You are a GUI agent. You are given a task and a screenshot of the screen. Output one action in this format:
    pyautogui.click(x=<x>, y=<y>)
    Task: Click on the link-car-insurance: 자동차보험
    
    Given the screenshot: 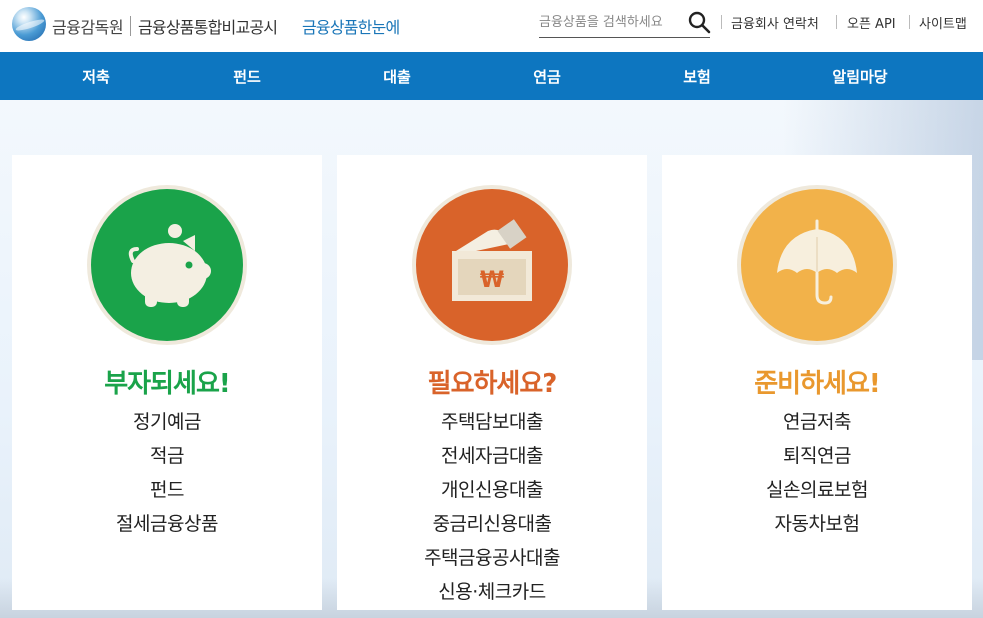 What is the action you would take?
    pyautogui.click(x=817, y=524)
    